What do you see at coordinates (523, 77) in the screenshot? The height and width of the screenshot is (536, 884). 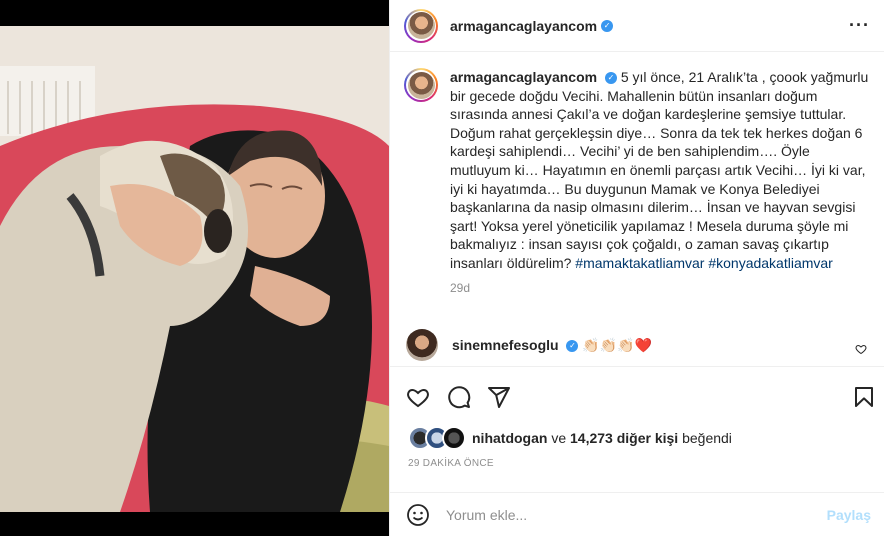 I see `caption-username: armagancaglayancom` at bounding box center [523, 77].